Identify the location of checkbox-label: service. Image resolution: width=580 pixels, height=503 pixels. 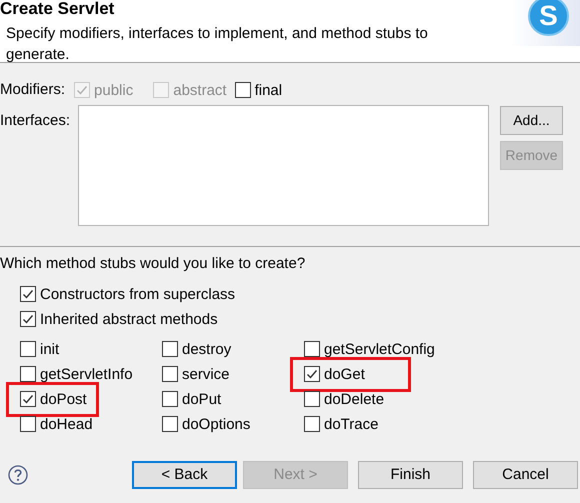
(206, 374).